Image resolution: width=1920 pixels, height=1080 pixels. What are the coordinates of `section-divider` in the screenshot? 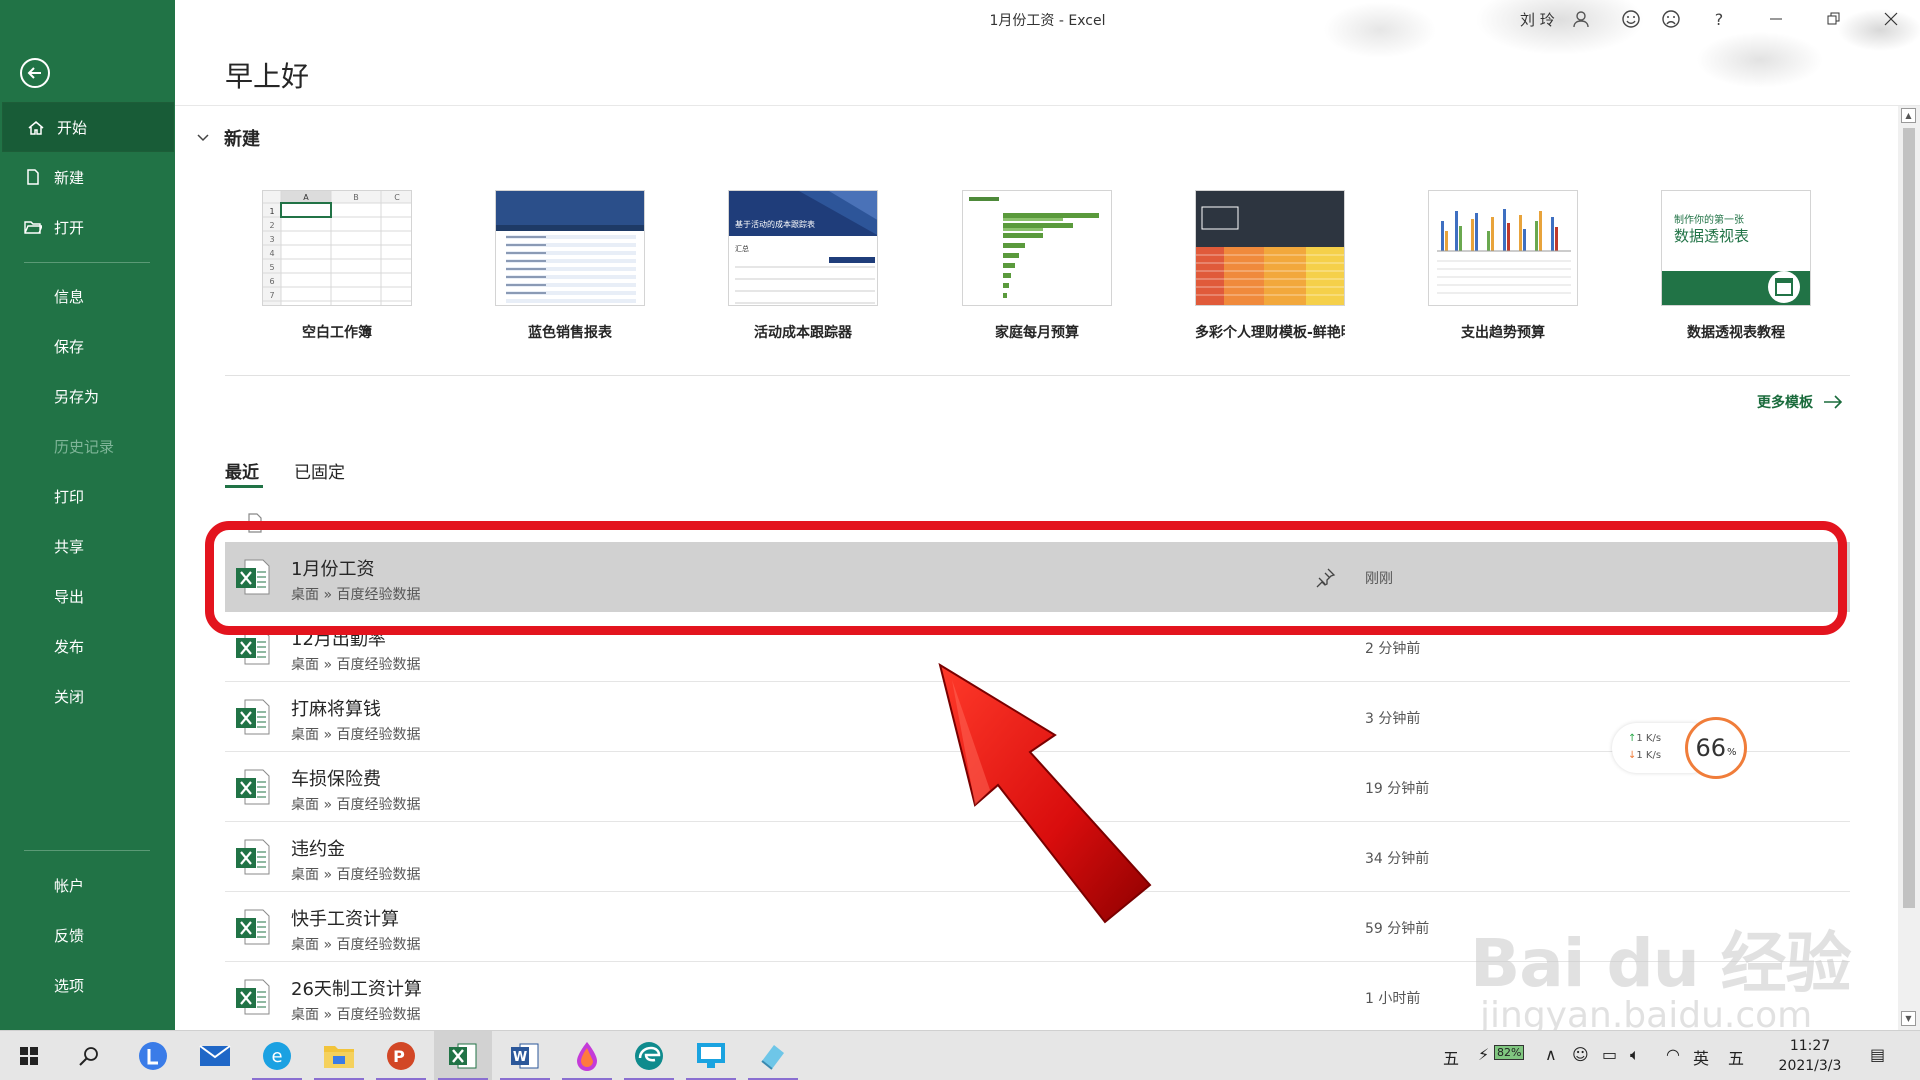 It's located at (1037, 375).